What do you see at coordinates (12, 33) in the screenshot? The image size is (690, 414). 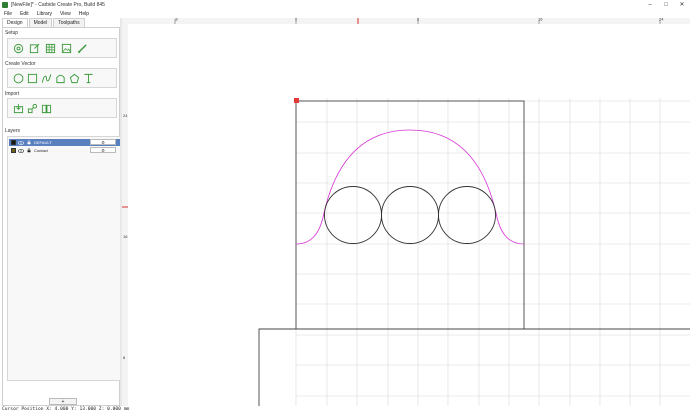 I see `setup-label: Setup` at bounding box center [12, 33].